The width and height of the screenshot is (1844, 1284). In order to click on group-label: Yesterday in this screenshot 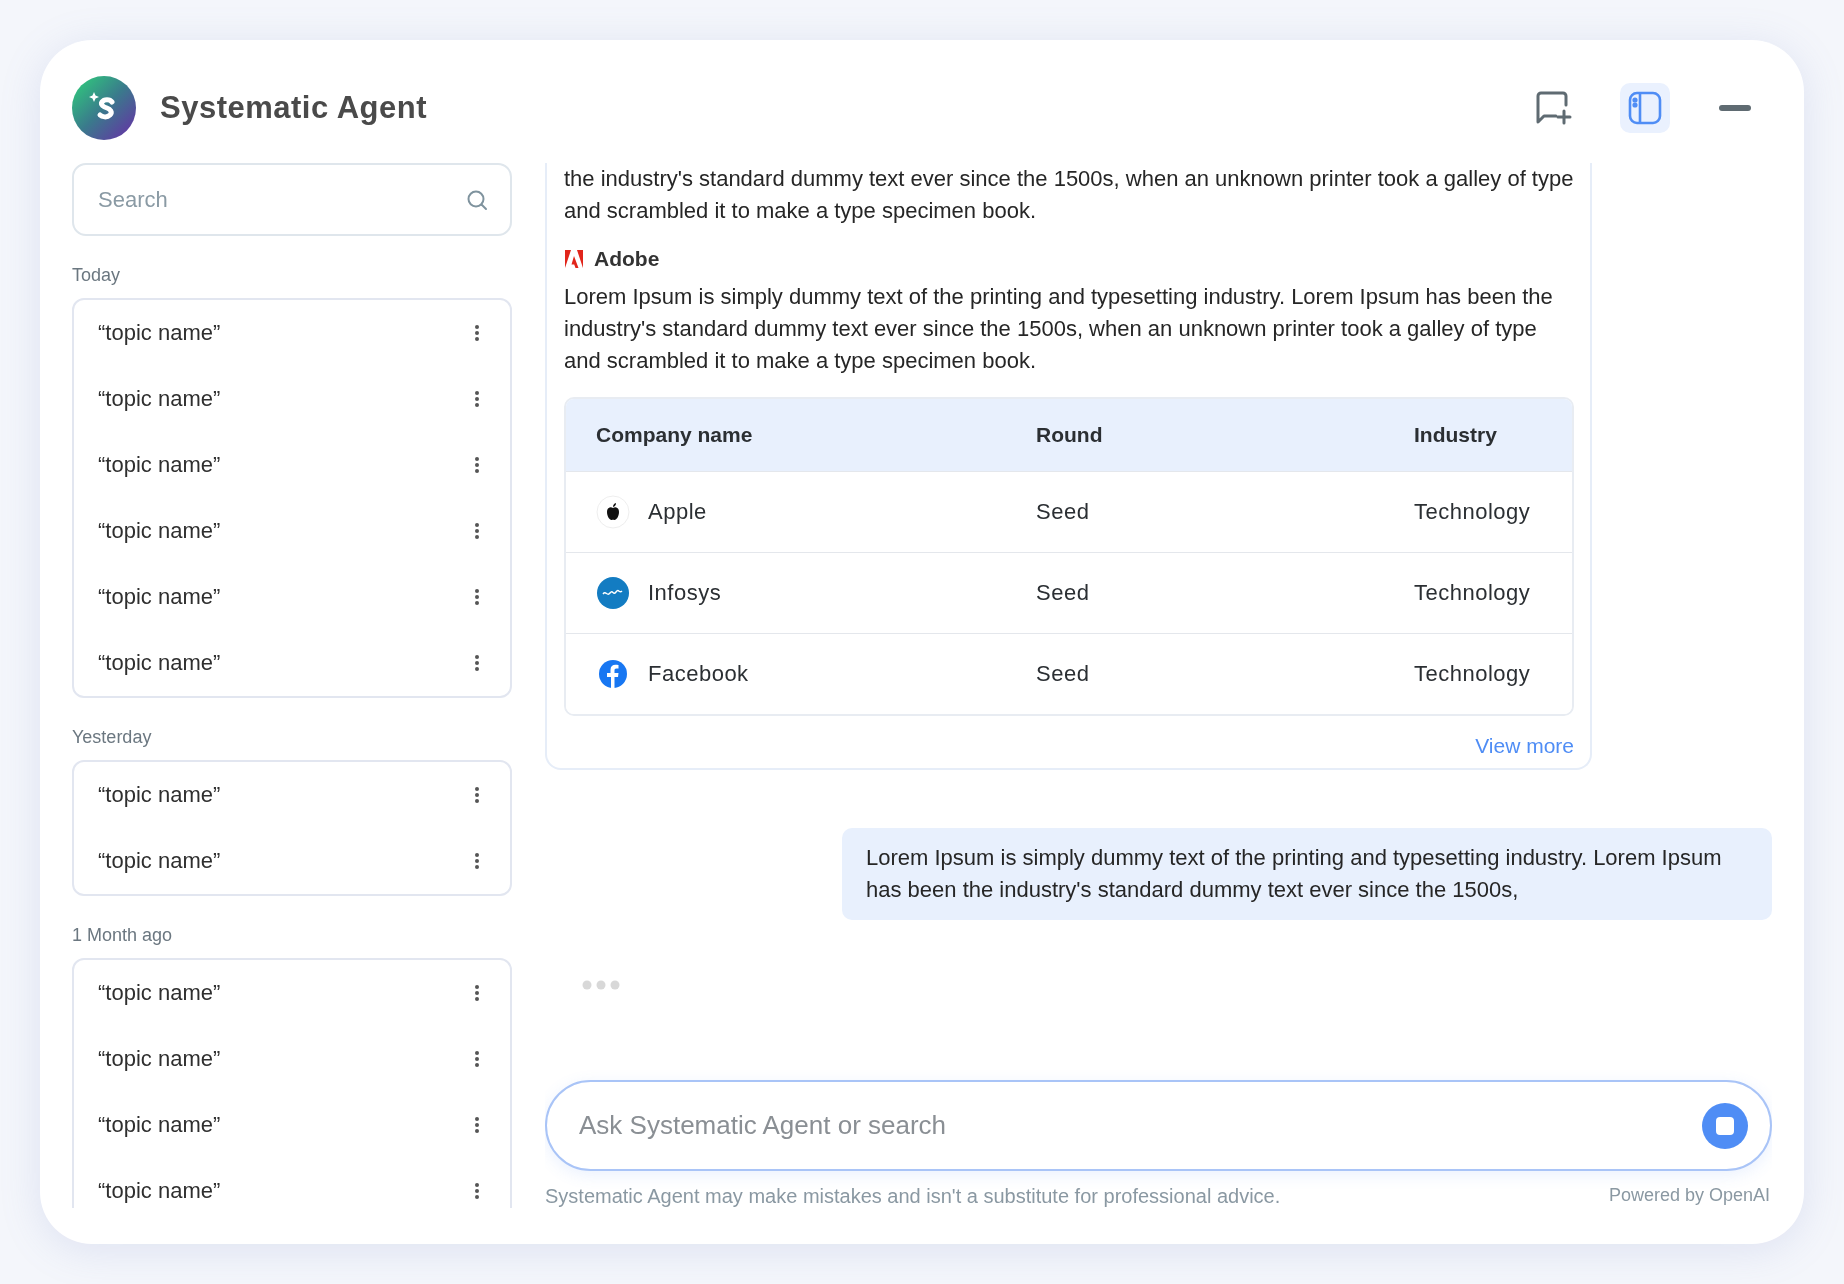, I will do `click(112, 737)`.